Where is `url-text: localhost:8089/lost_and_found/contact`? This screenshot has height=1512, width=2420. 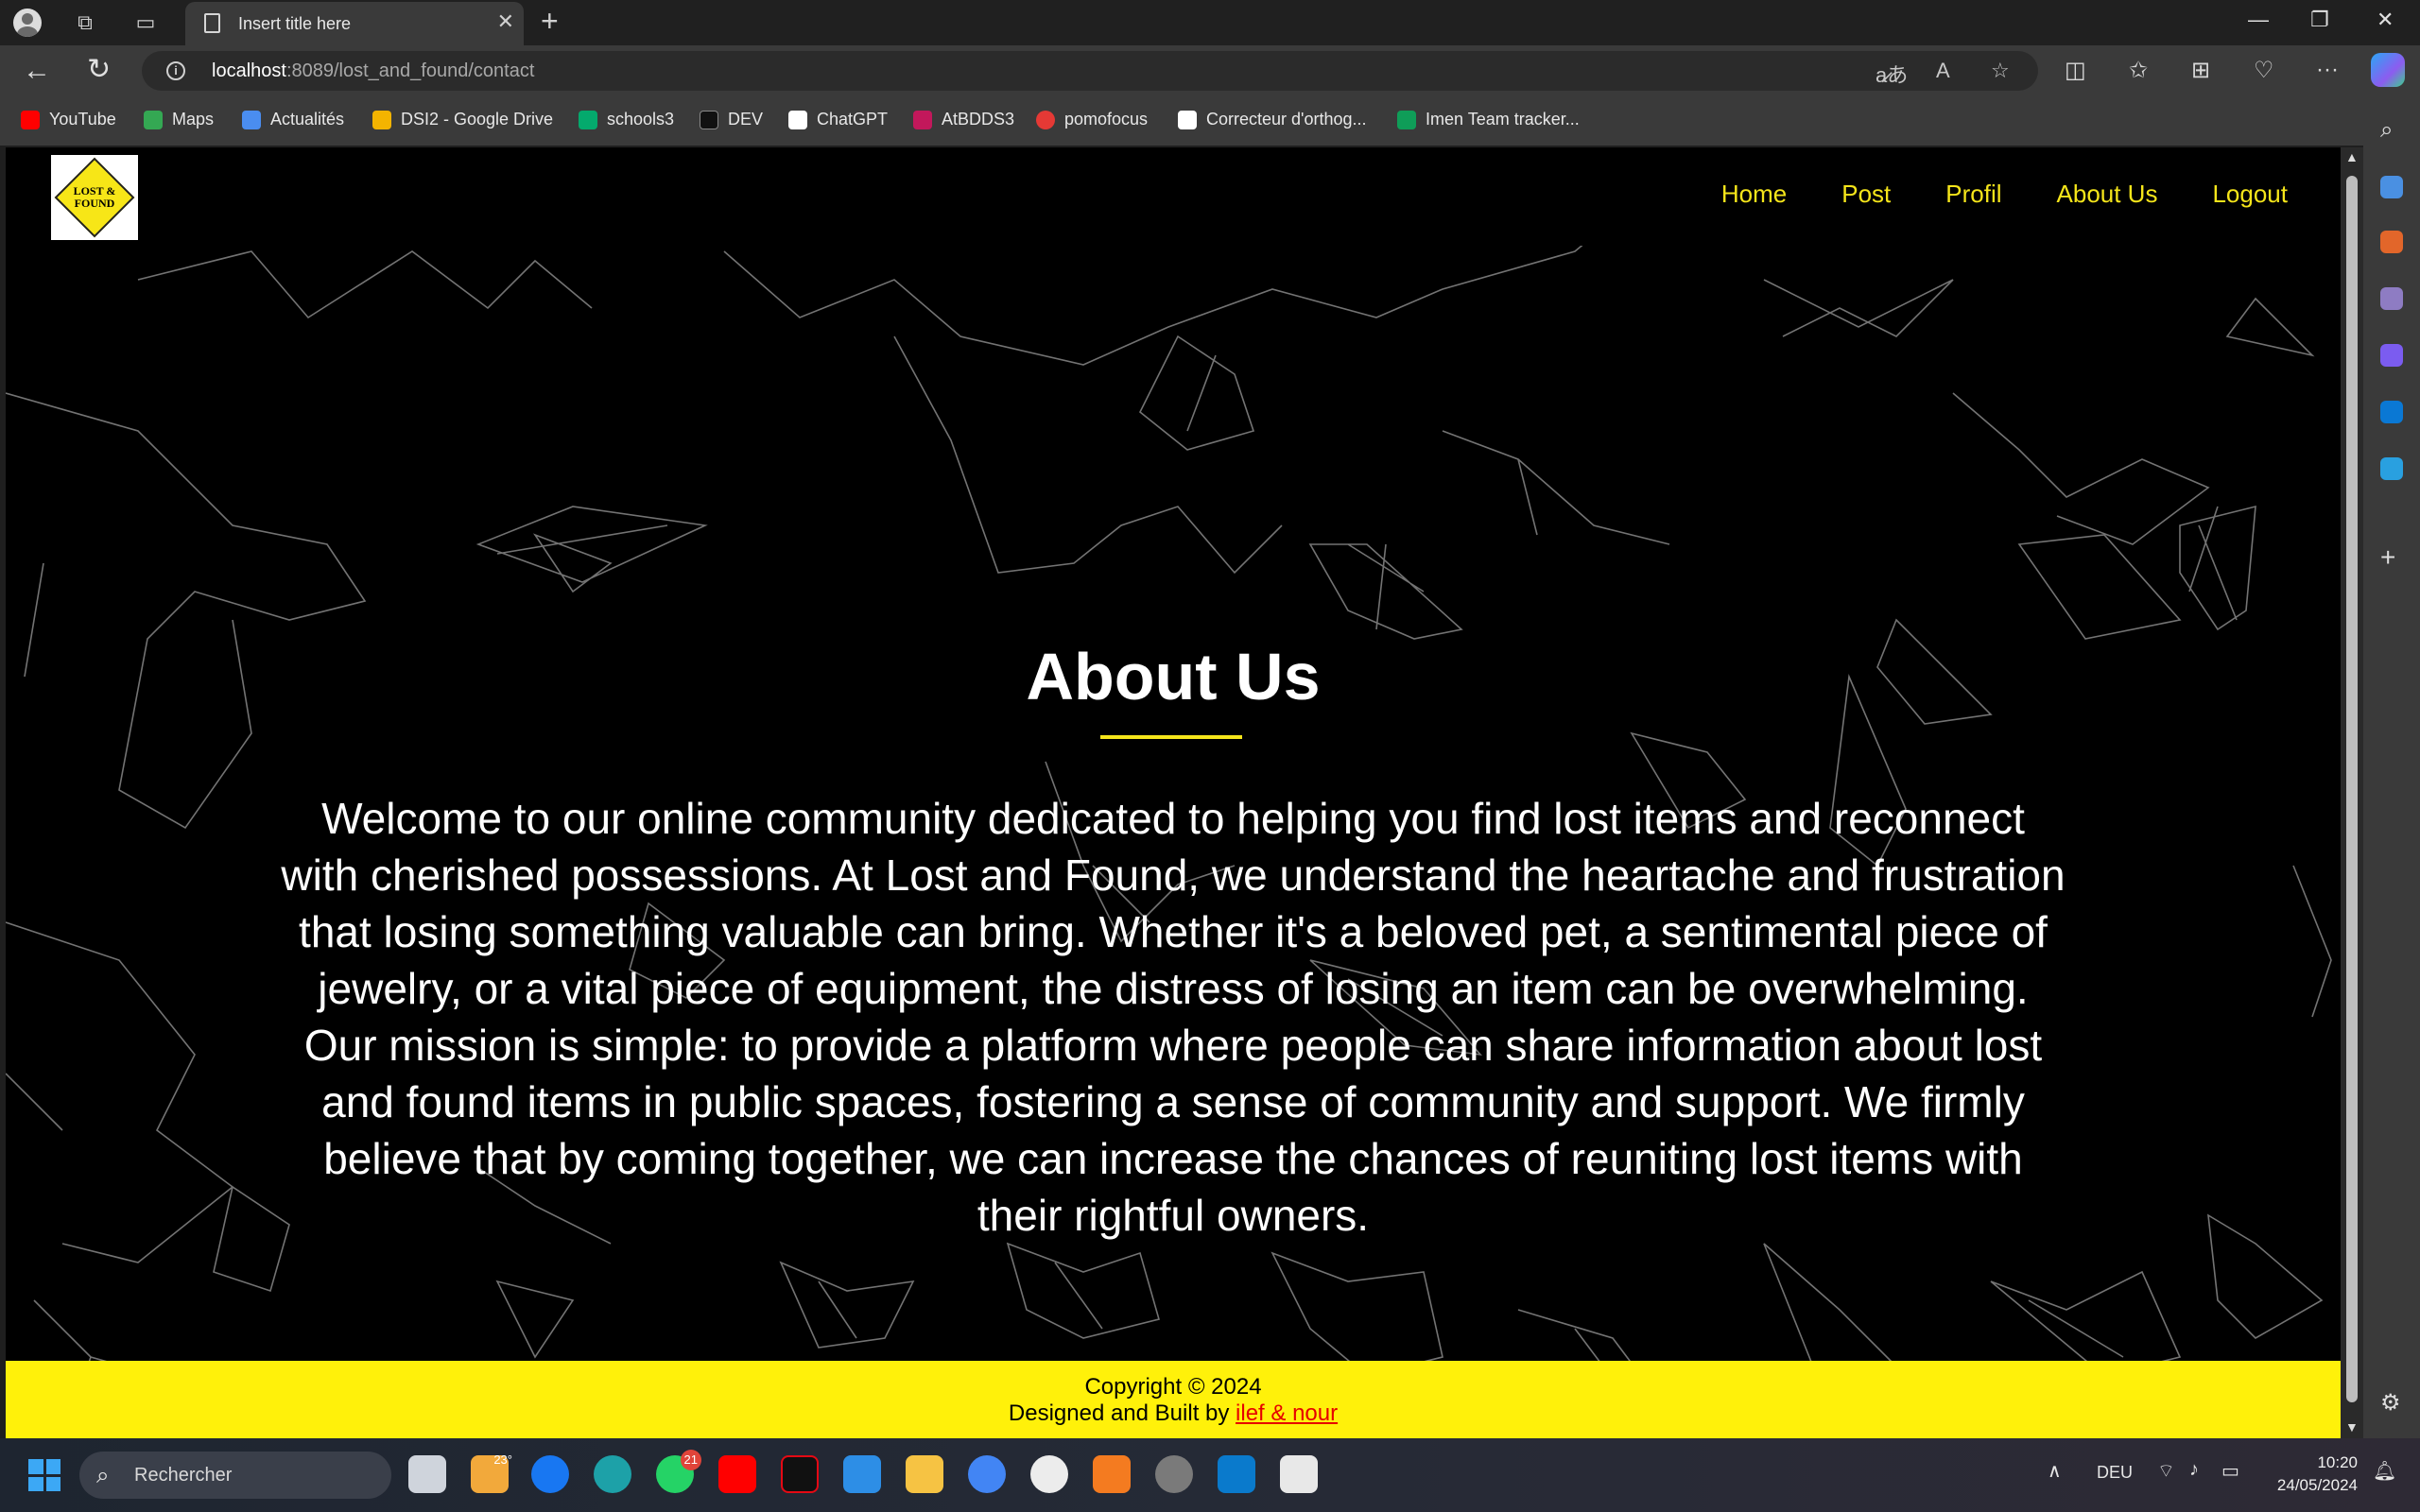
url-text: localhost:8089/lost_and_found/contact is located at coordinates (373, 71).